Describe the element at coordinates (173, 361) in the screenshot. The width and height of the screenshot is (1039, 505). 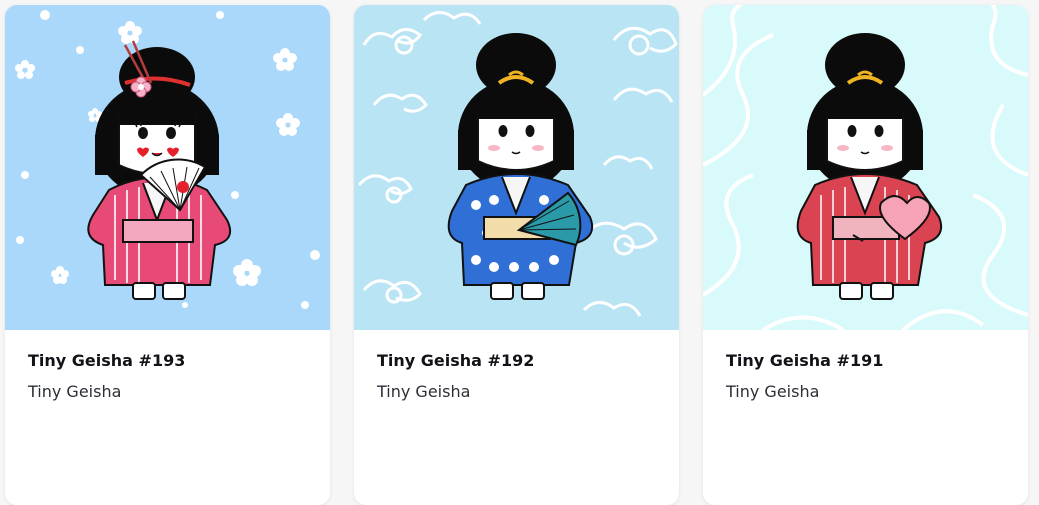
I see `nft-title: Tiny Geisha #193` at that location.